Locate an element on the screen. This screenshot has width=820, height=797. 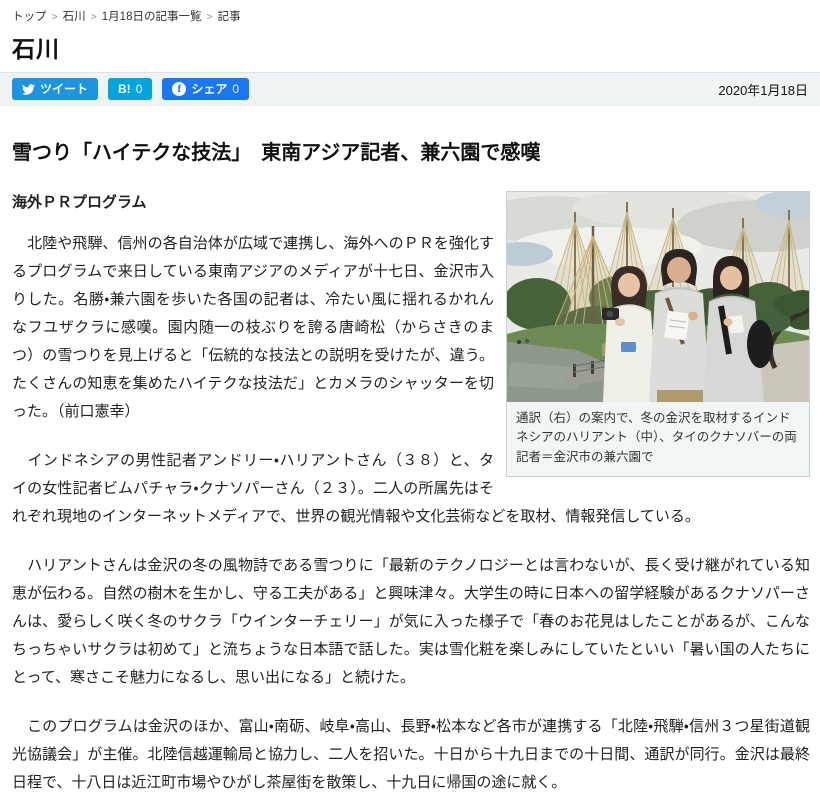
page-title: 石川 is located at coordinates (36, 49).